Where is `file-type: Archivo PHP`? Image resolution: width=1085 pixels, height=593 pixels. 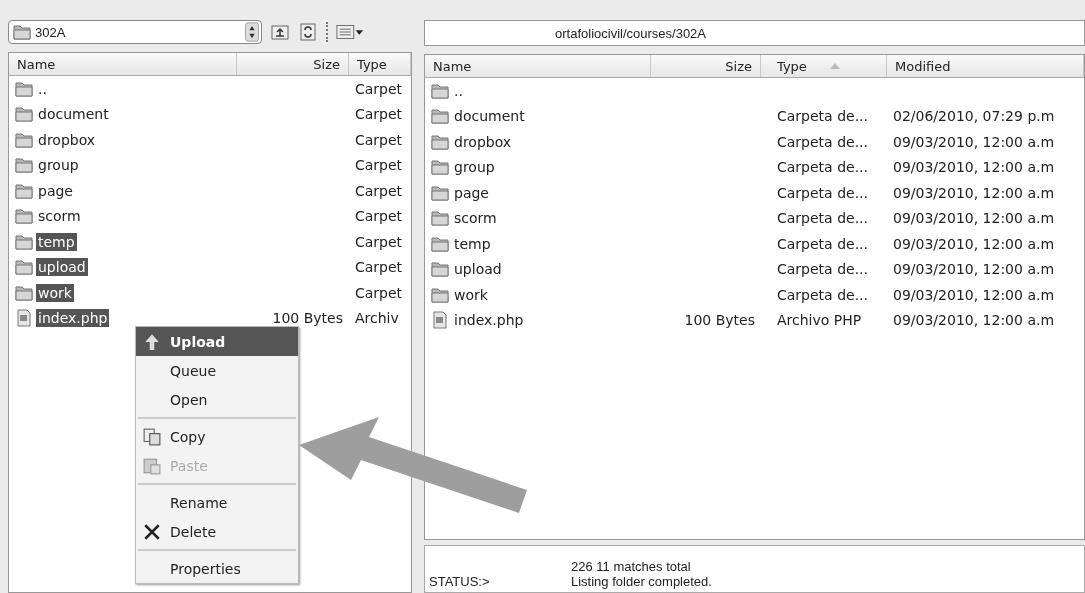 file-type: Archivo PHP is located at coordinates (819, 320).